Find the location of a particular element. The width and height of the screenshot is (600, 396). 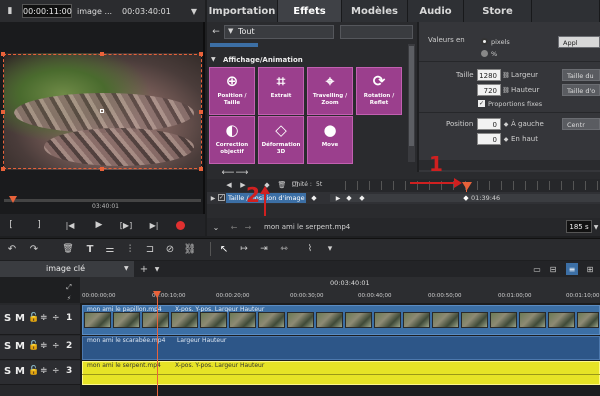

tab-store: Store is located at coordinates (498, 11).